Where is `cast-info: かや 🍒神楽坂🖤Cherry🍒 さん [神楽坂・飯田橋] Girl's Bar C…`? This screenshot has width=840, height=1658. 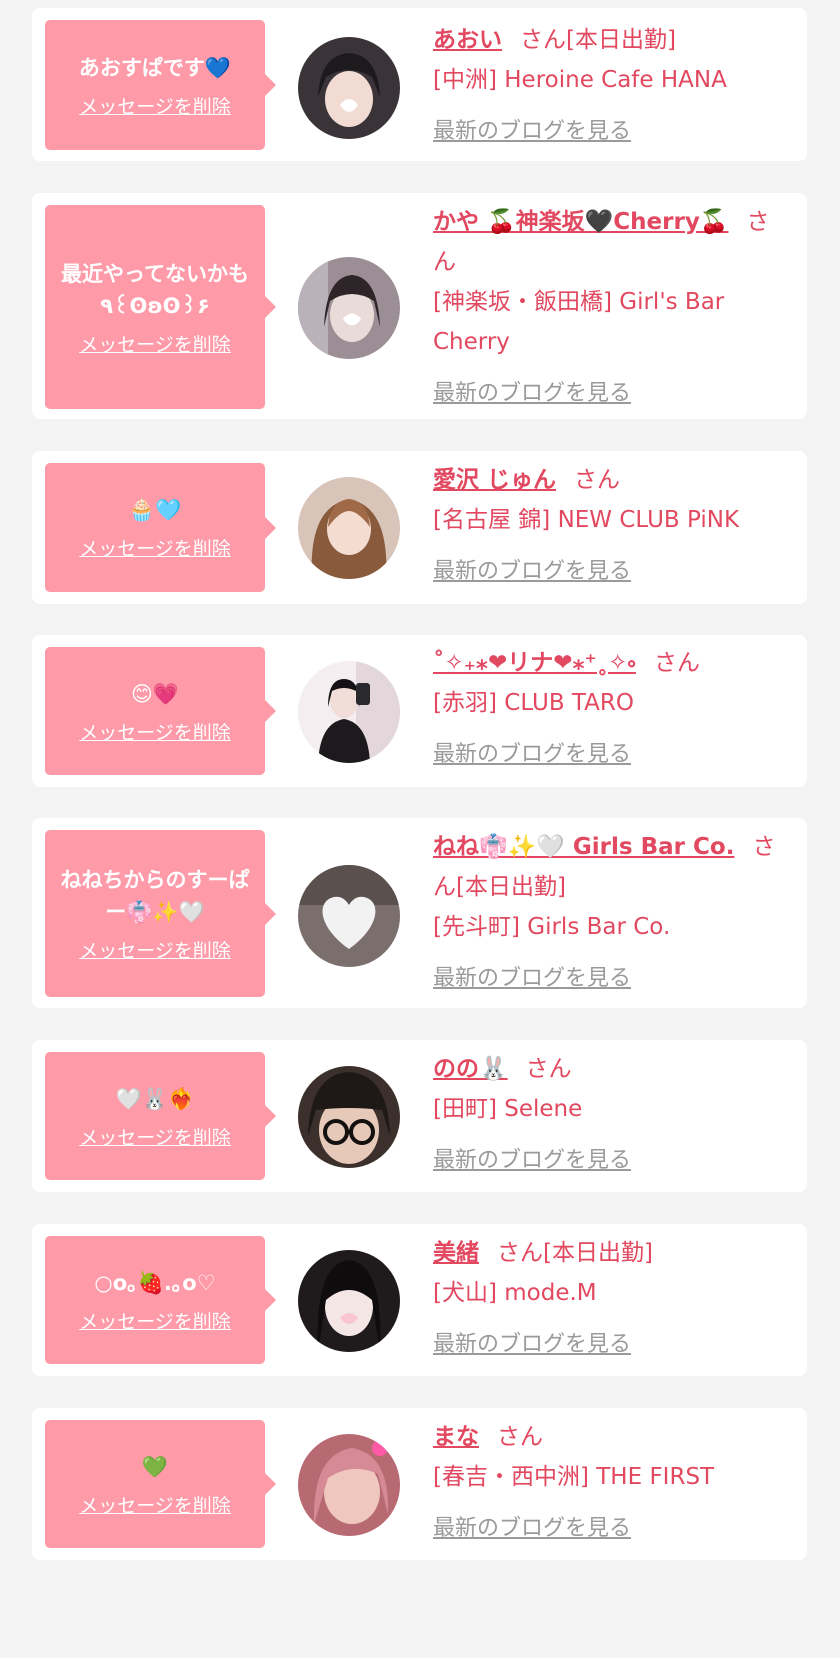 cast-info: かや 🍒神楽坂🖤Cherry🍒 さん [神楽坂・飯田橋] Girl's Bar C… is located at coordinates (611, 308).